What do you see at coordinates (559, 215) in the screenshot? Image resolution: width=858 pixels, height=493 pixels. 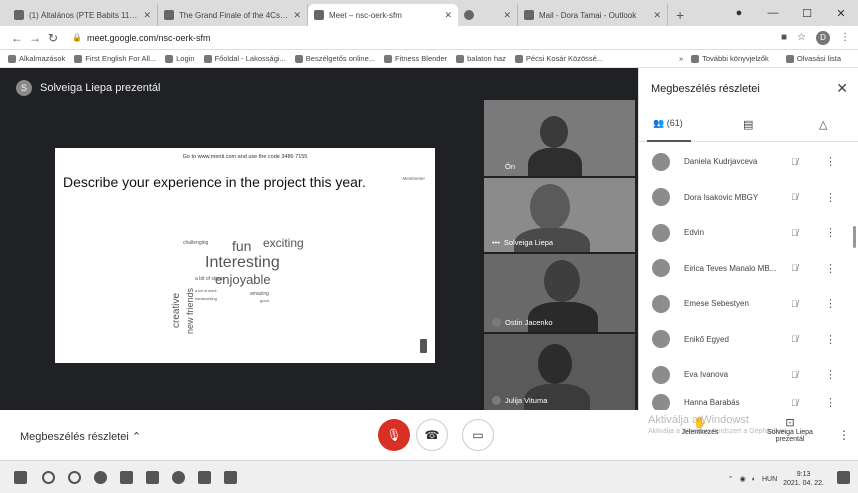 I see `participant-tile: ••• Solveiga Liepa` at bounding box center [559, 215].